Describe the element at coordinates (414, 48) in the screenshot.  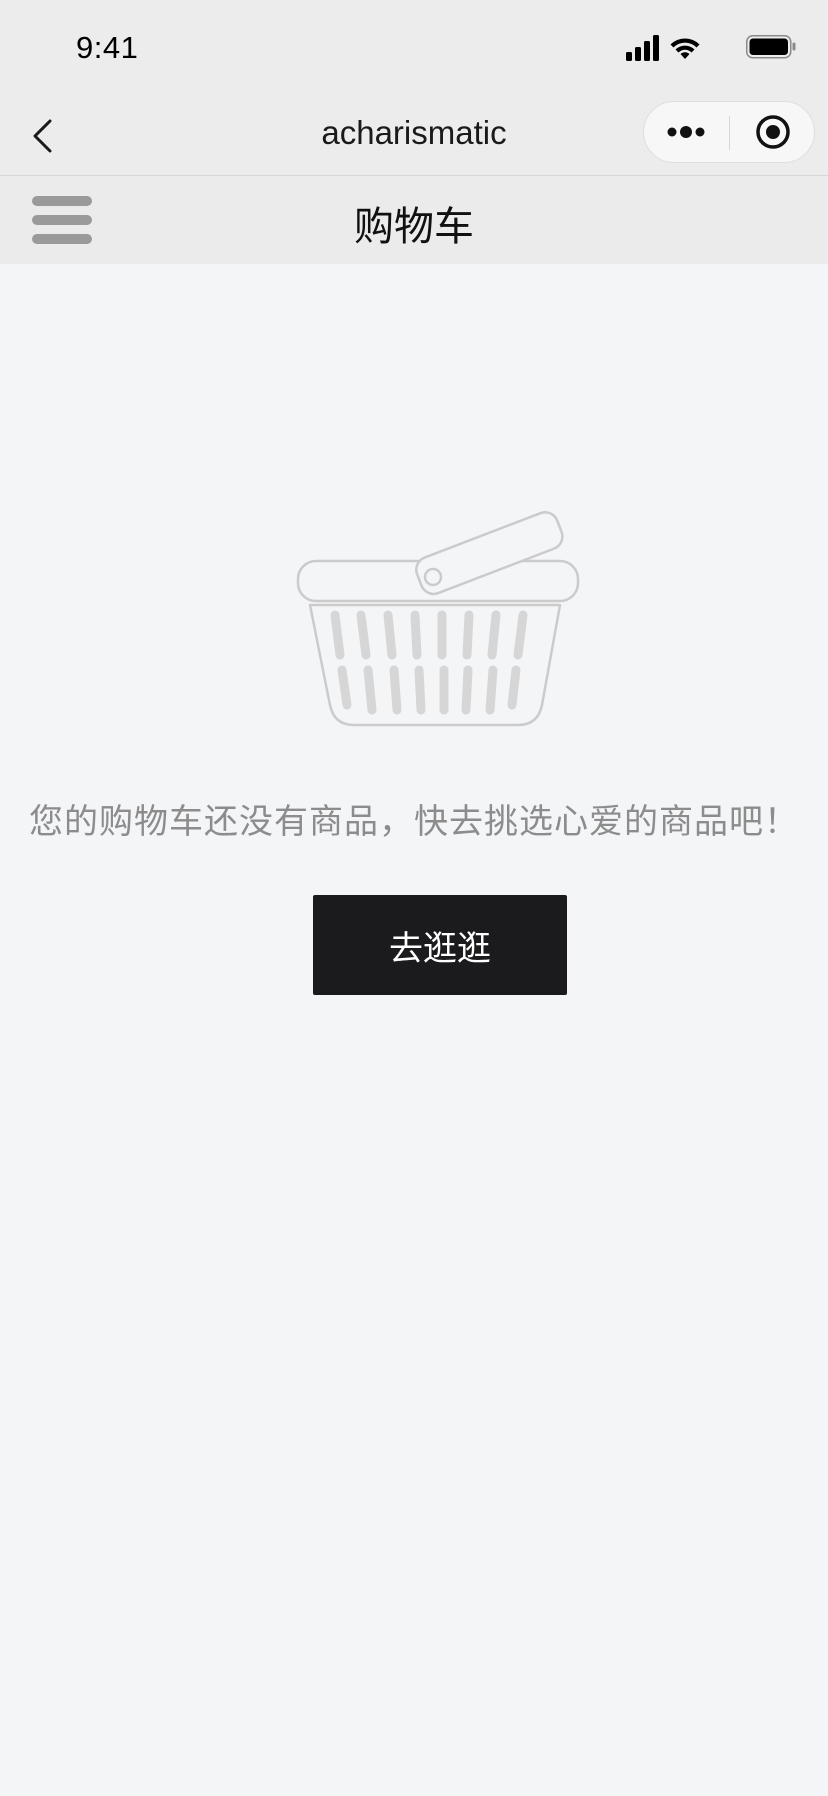
I see `status-bar: 9:41` at that location.